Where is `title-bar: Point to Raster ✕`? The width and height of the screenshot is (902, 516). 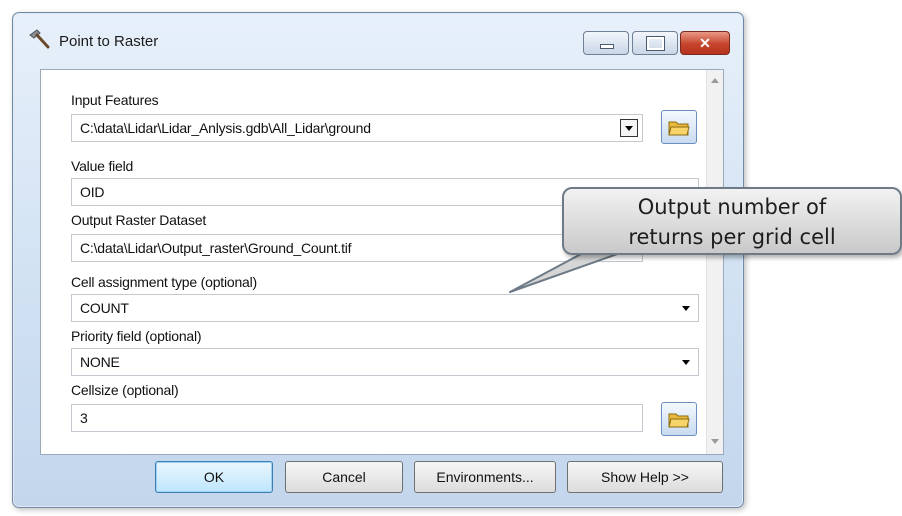 title-bar: Point to Raster ✕ is located at coordinates (378, 40).